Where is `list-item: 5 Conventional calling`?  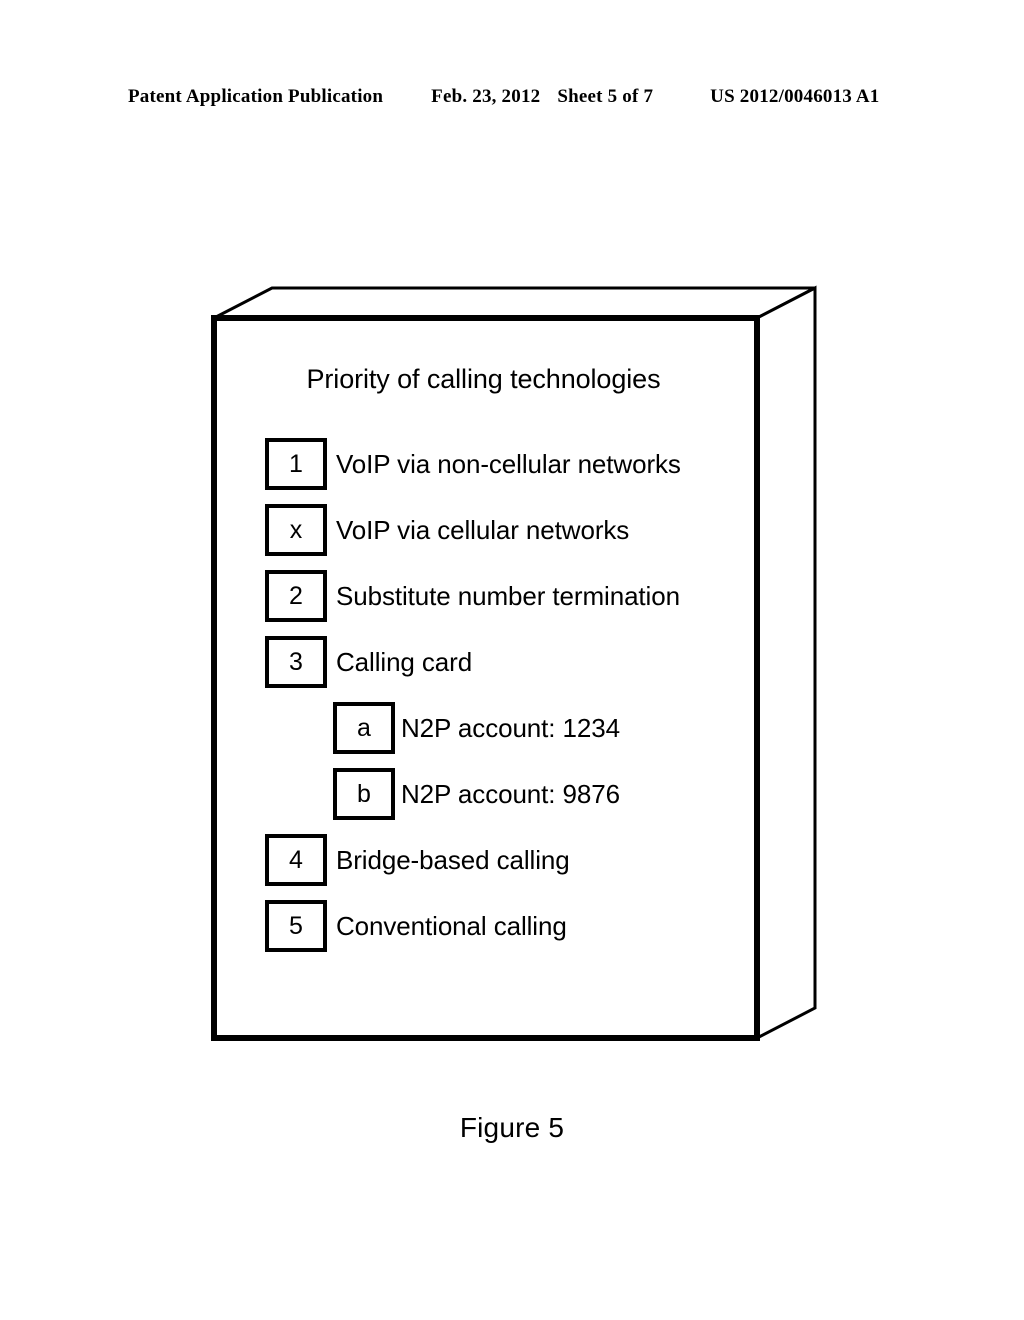 list-item: 5 Conventional calling is located at coordinates (509, 933).